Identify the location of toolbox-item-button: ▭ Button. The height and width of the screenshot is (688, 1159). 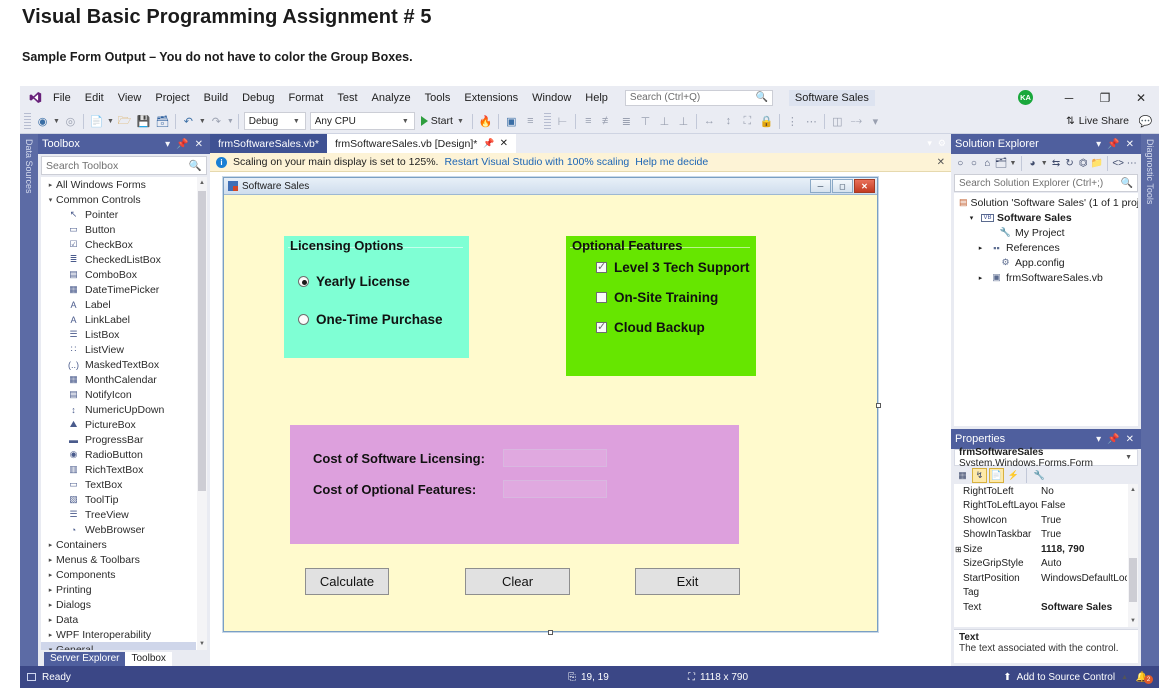
(118, 229).